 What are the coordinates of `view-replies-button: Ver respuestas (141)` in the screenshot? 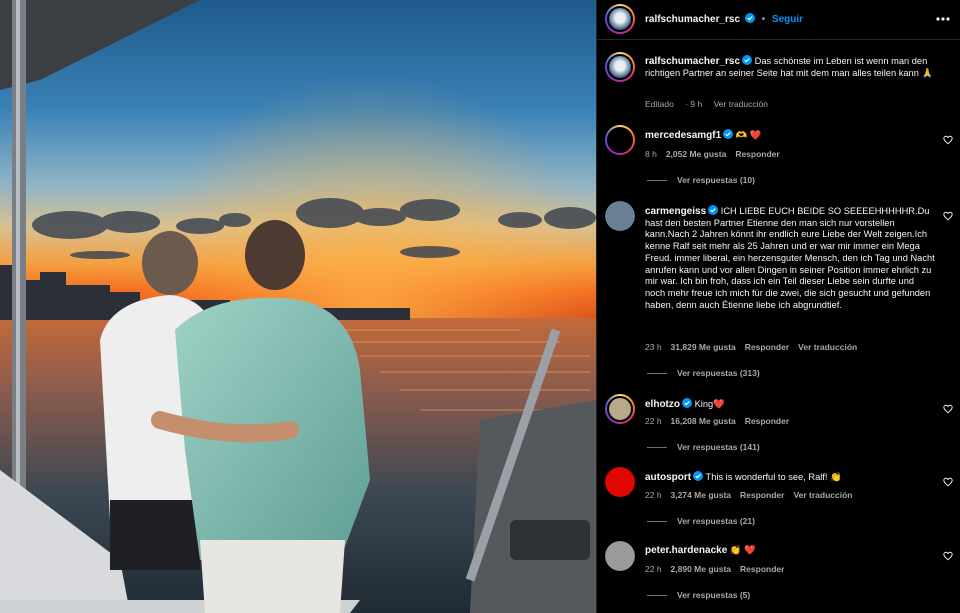 It's located at (703, 447).